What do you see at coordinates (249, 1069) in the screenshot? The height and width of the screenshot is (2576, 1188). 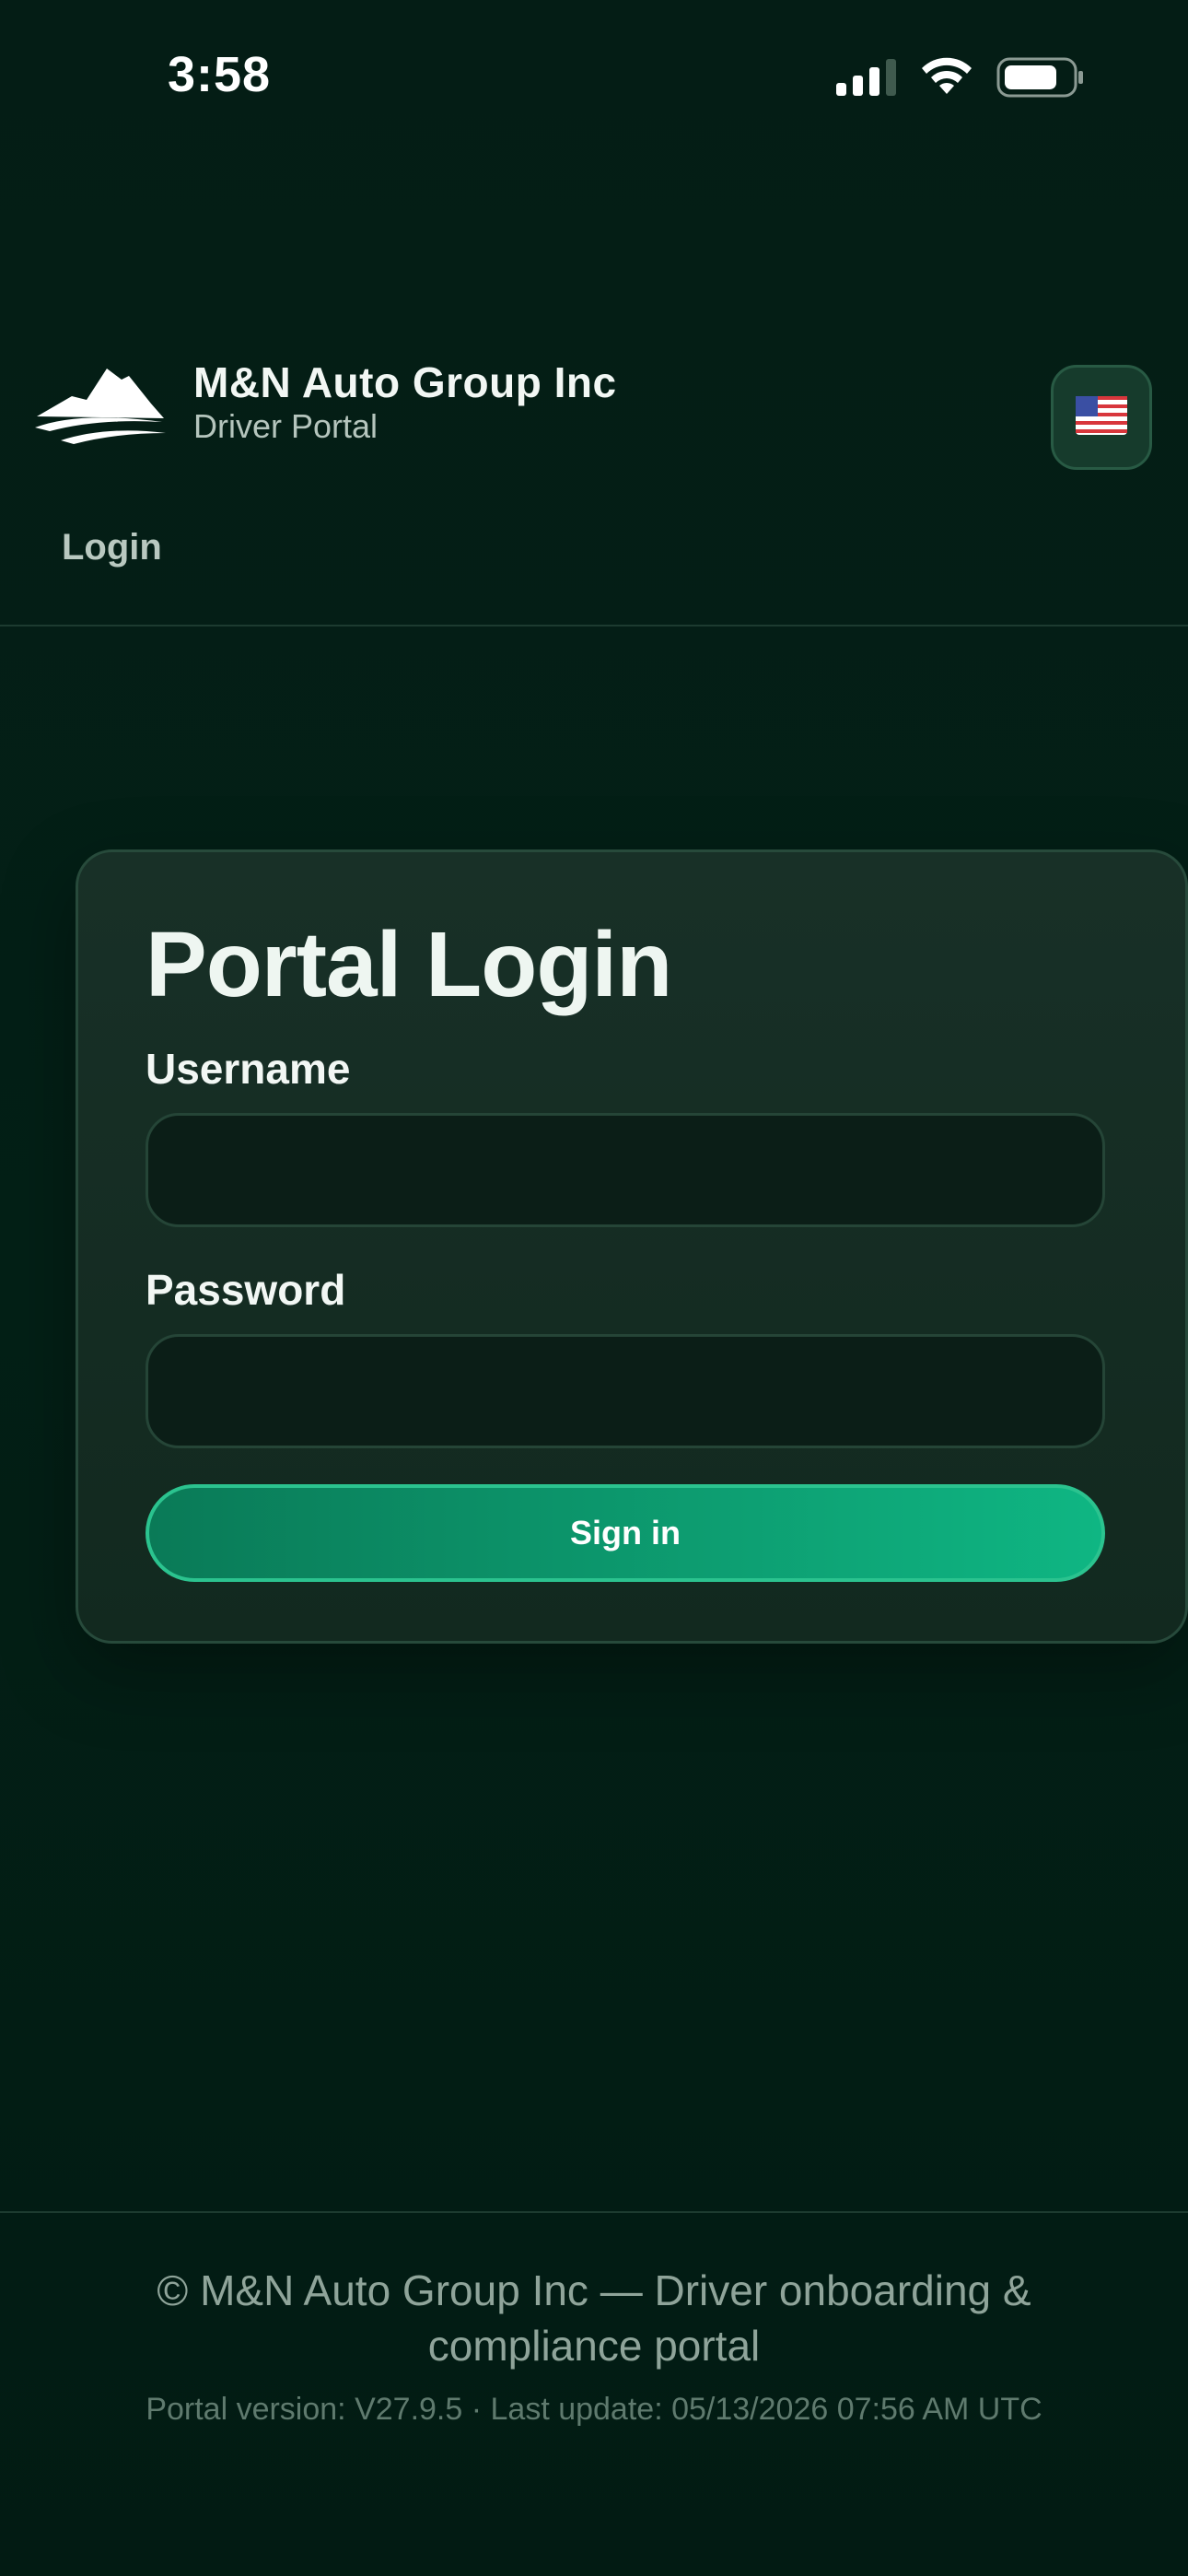 I see `username-label: Username` at bounding box center [249, 1069].